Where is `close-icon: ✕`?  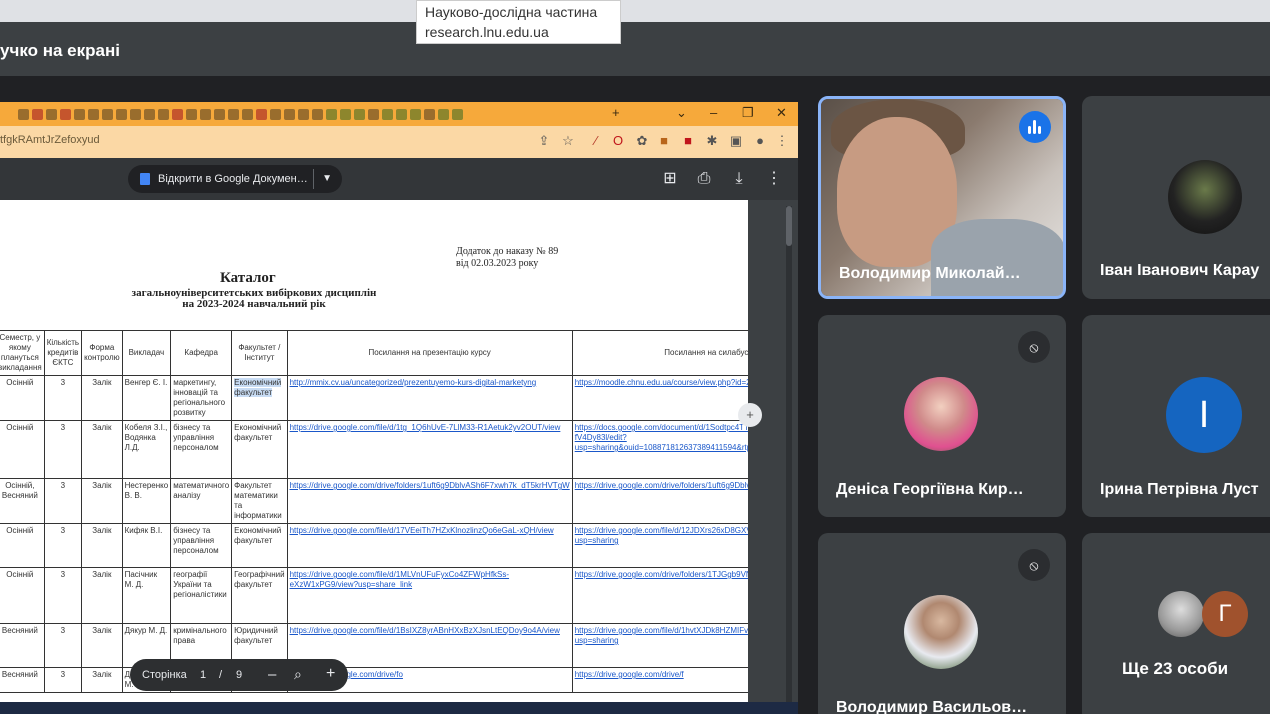 close-icon: ✕ is located at coordinates (781, 113).